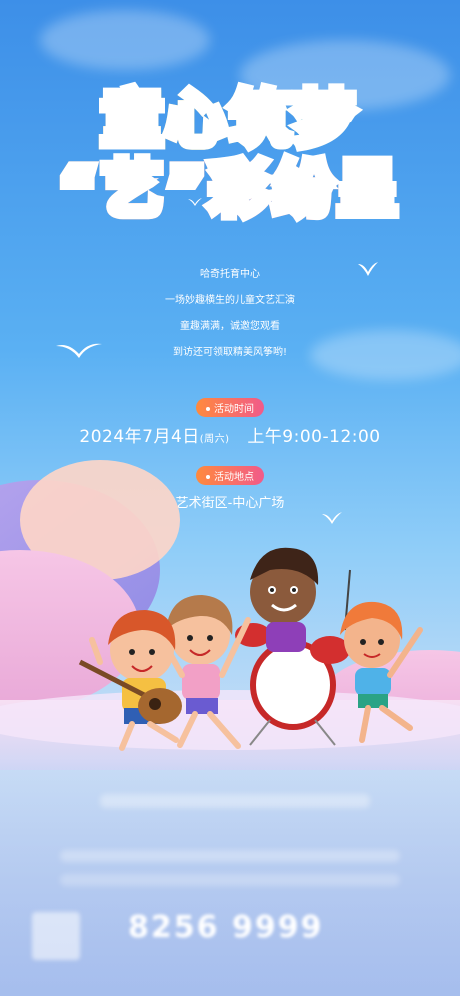 This screenshot has width=460, height=996. I want to click on cloud, so click(125, 40).